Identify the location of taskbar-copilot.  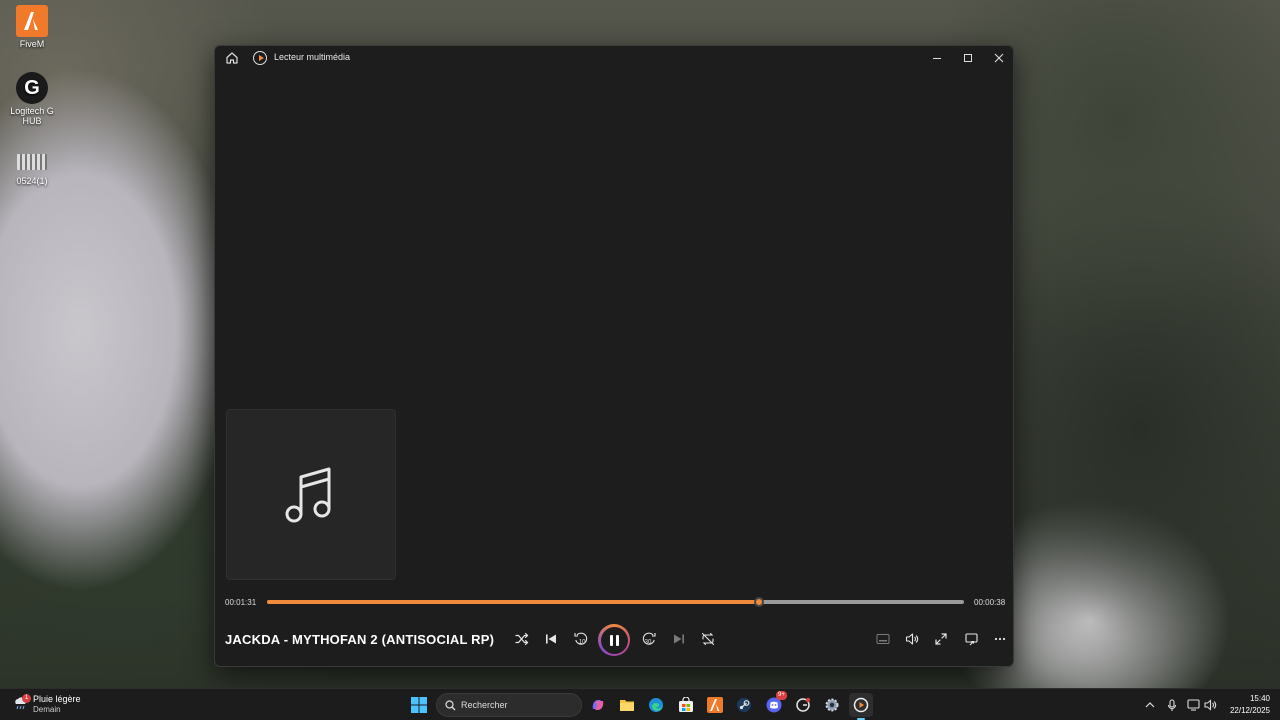
(598, 705).